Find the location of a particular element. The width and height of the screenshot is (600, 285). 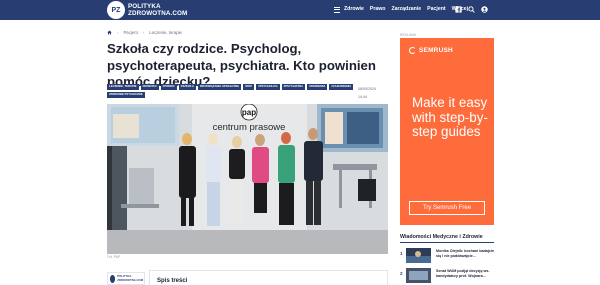

tag-psychiatra: #PSYCHIATRA is located at coordinates (293, 87).